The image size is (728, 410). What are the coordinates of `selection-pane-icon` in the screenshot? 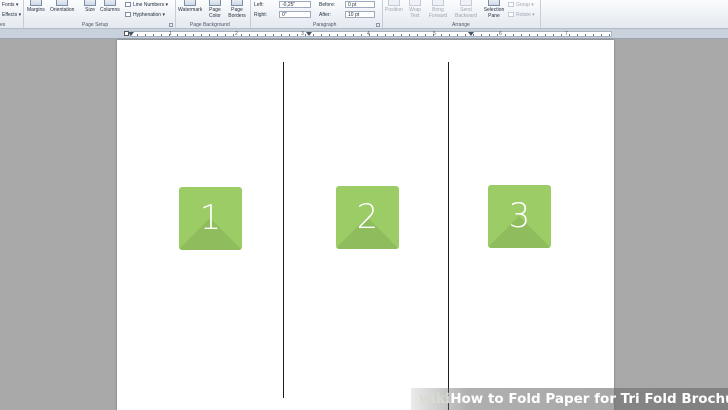 It's located at (494, 3).